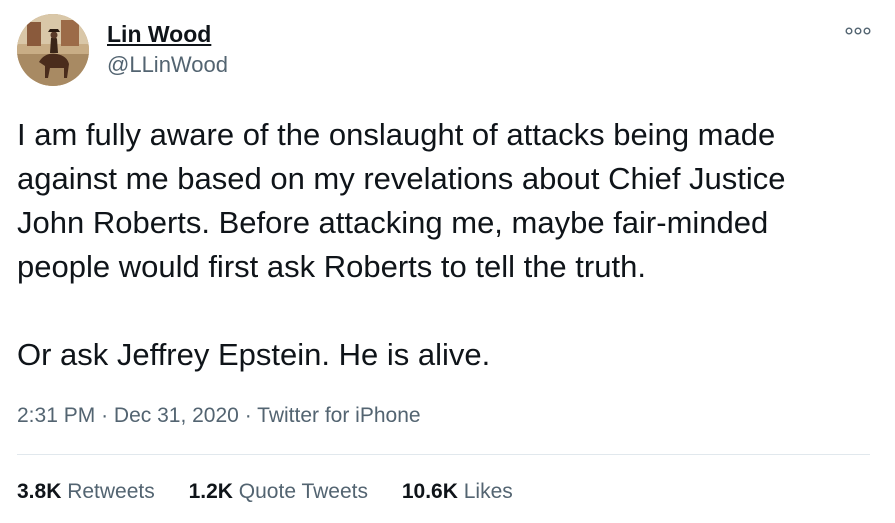  Describe the element at coordinates (338, 415) in the screenshot. I see `tweet-source: Twitter for iPhone` at that location.